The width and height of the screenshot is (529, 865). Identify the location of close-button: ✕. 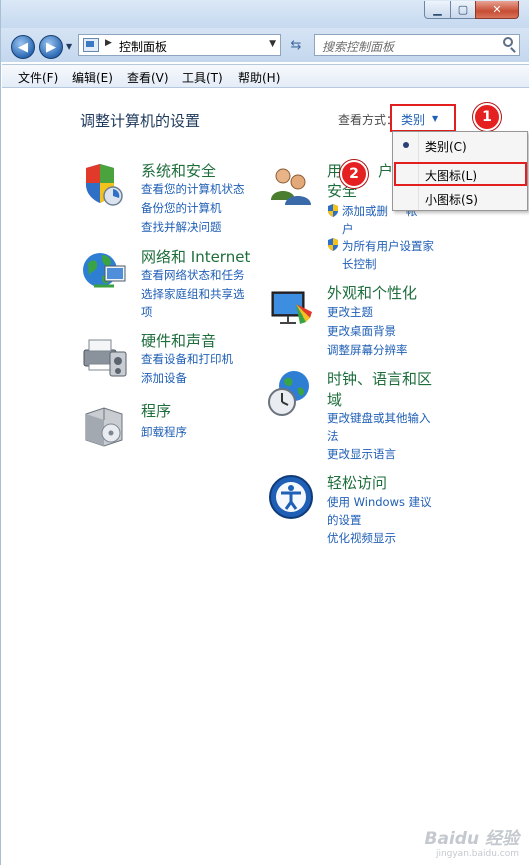
(497, 10).